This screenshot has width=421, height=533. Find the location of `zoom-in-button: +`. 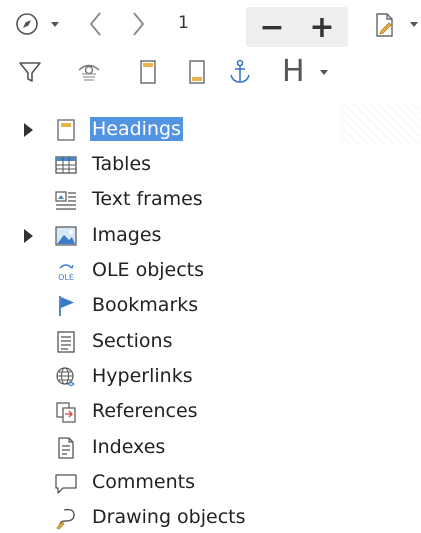

zoom-in-button: + is located at coordinates (322, 27).